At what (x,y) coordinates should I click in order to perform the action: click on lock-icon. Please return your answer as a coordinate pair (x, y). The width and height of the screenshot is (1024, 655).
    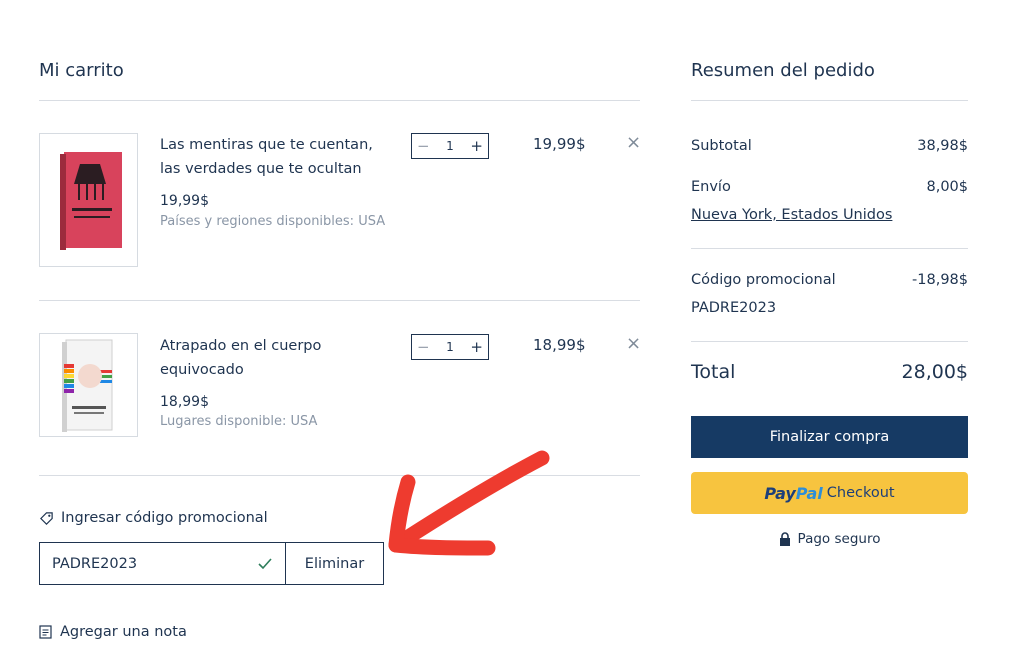
    Looking at the image, I should click on (784, 539).